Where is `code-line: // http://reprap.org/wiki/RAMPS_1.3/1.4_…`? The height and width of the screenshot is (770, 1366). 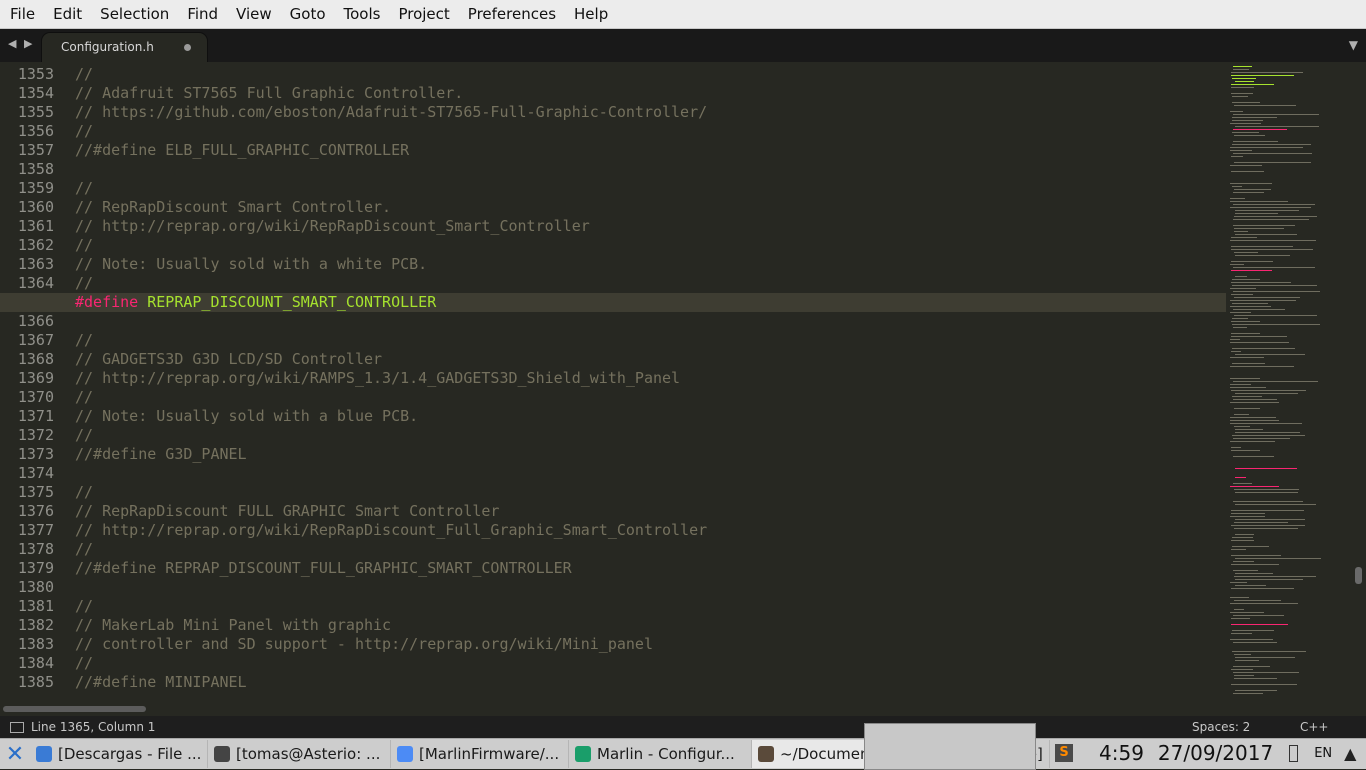
code-line: // http://reprap.org/wiki/RAMPS_1.3/1.4_… is located at coordinates (650, 378).